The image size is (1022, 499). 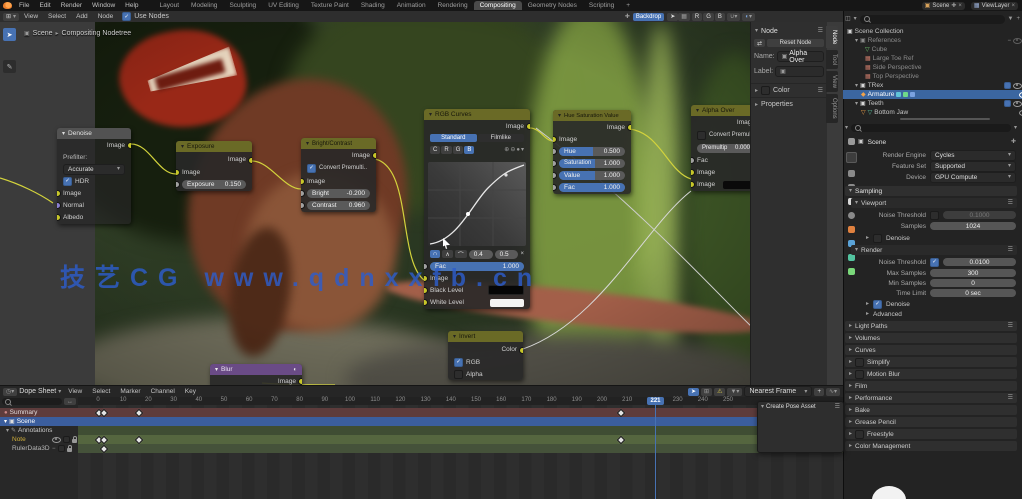 What do you see at coordinates (973, 155) in the screenshot?
I see `render-engine-dropdown: Cycles ▾` at bounding box center [973, 155].